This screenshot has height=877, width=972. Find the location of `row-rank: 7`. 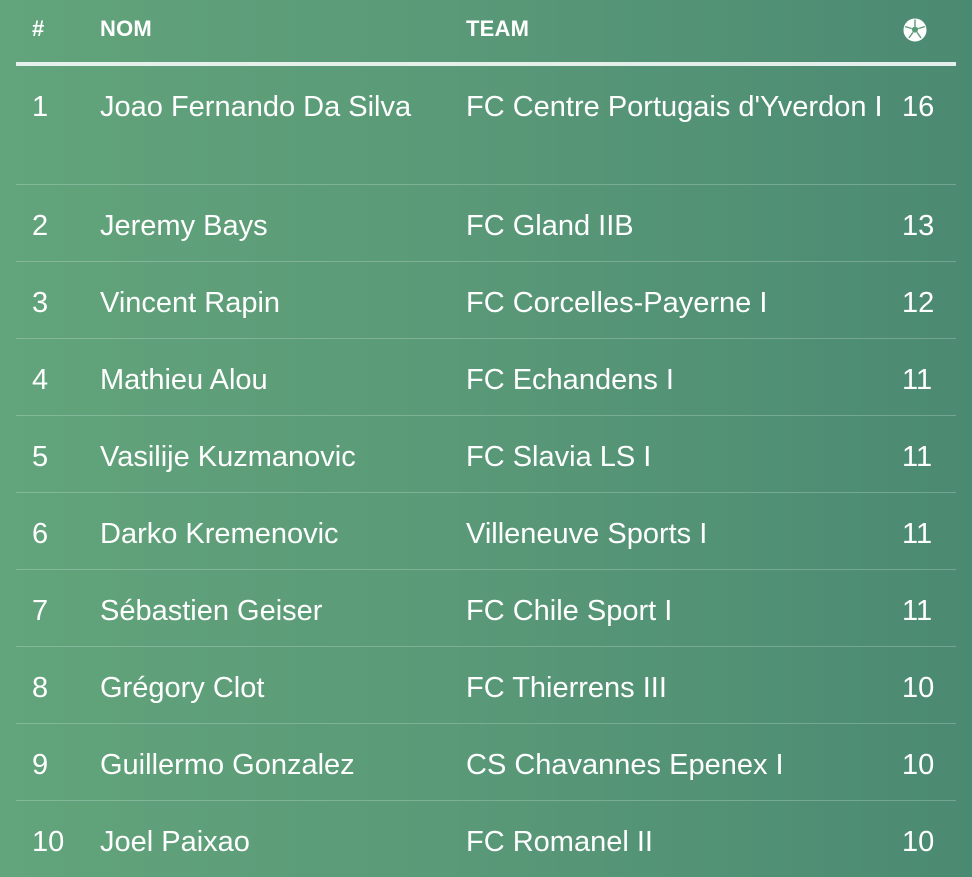

row-rank: 7 is located at coordinates (40, 611).